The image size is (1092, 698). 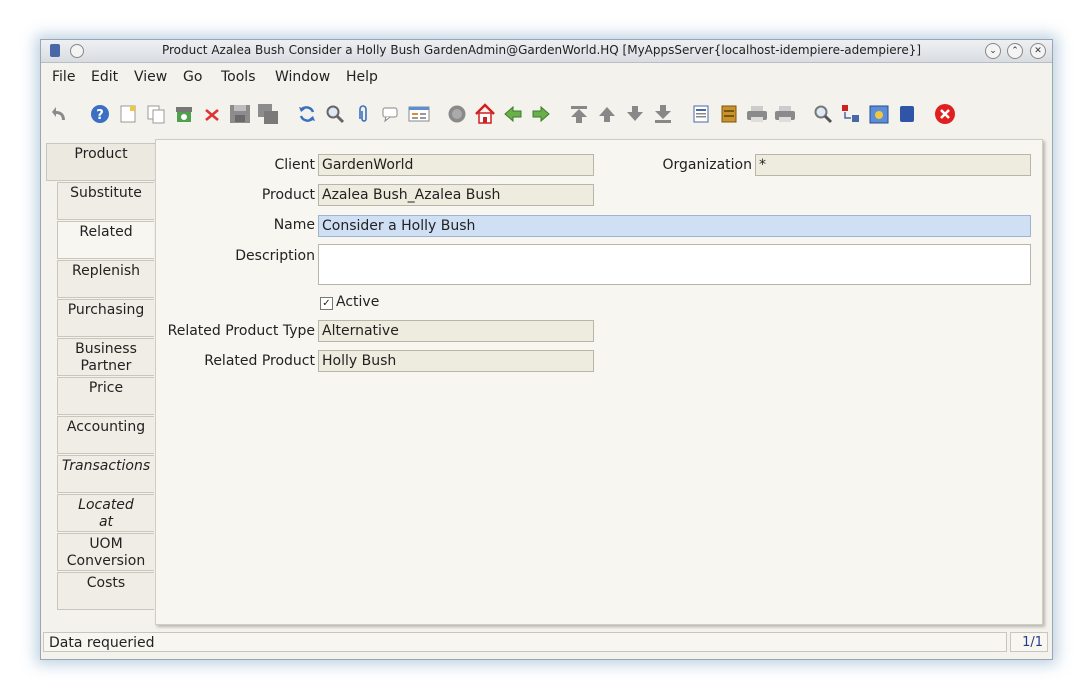 What do you see at coordinates (335, 114) in the screenshot?
I see `find-icon` at bounding box center [335, 114].